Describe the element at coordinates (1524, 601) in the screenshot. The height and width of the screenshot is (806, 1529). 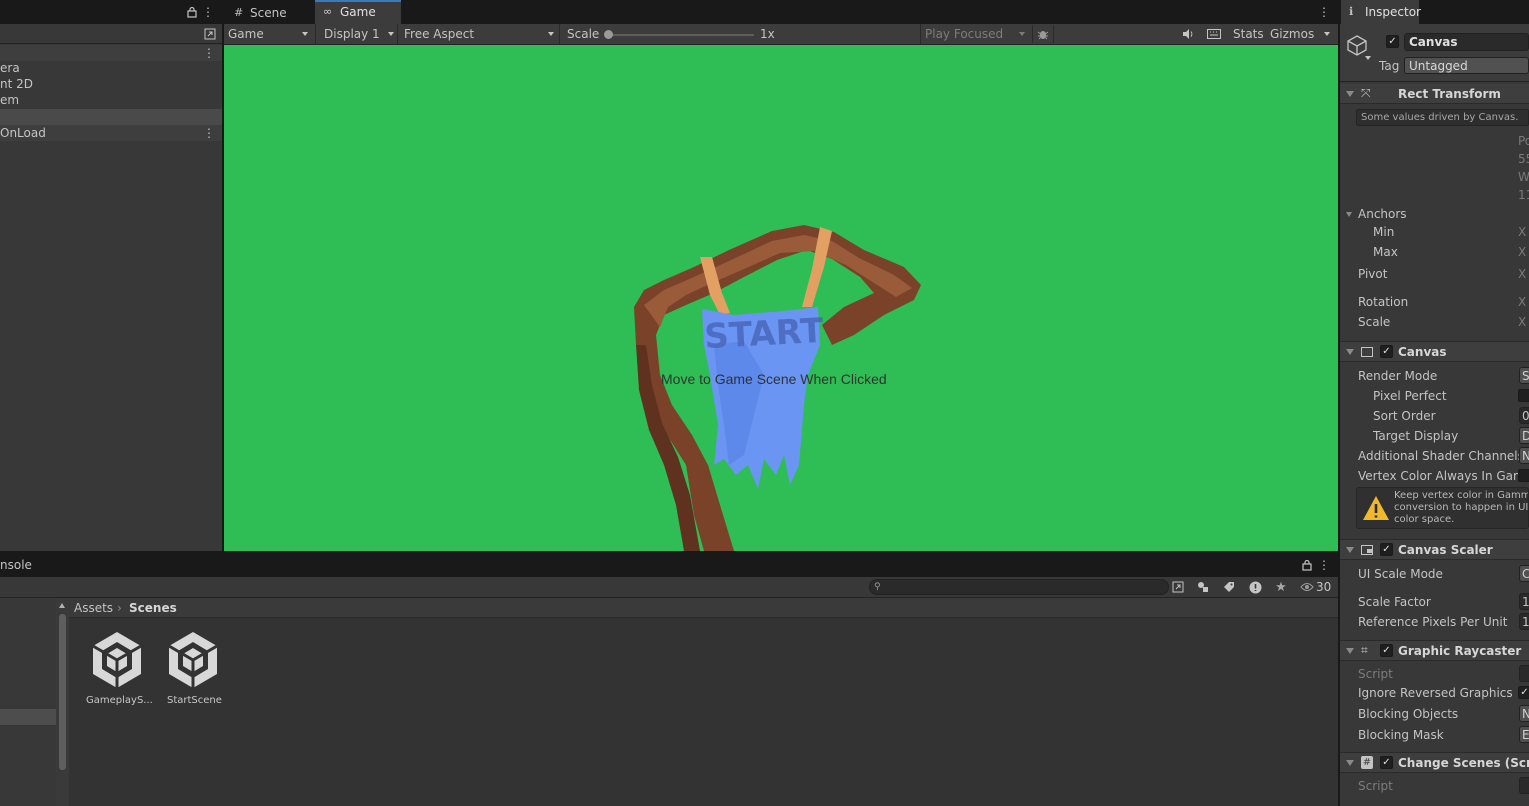
I see `scale-factor-input: 1` at that location.